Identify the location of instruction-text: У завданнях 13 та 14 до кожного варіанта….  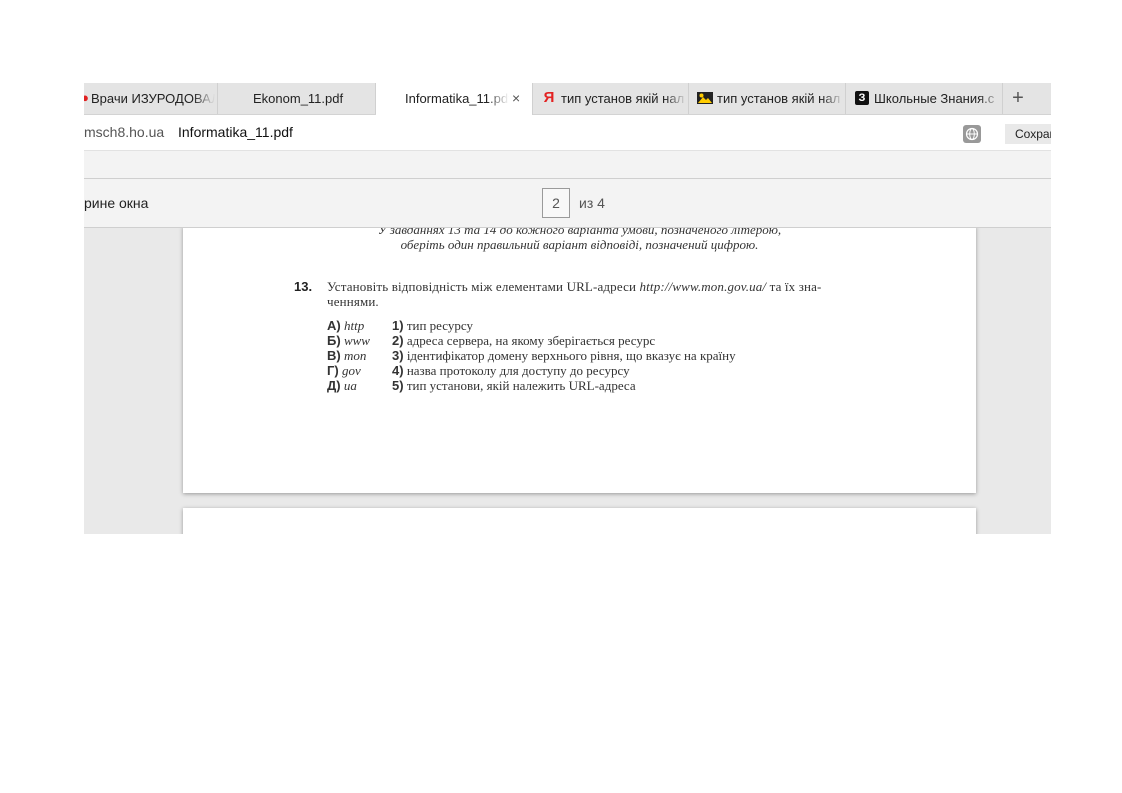
(579, 240).